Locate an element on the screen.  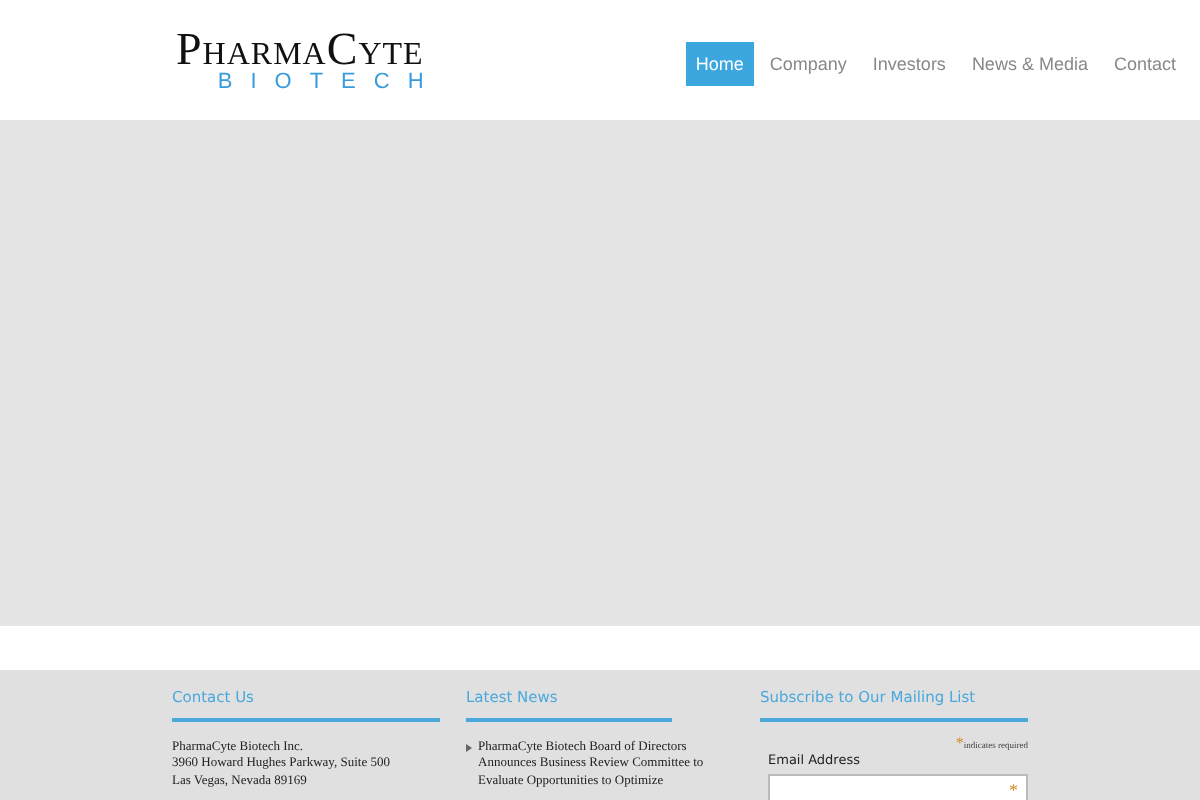
email-field: * is located at coordinates (898, 787).